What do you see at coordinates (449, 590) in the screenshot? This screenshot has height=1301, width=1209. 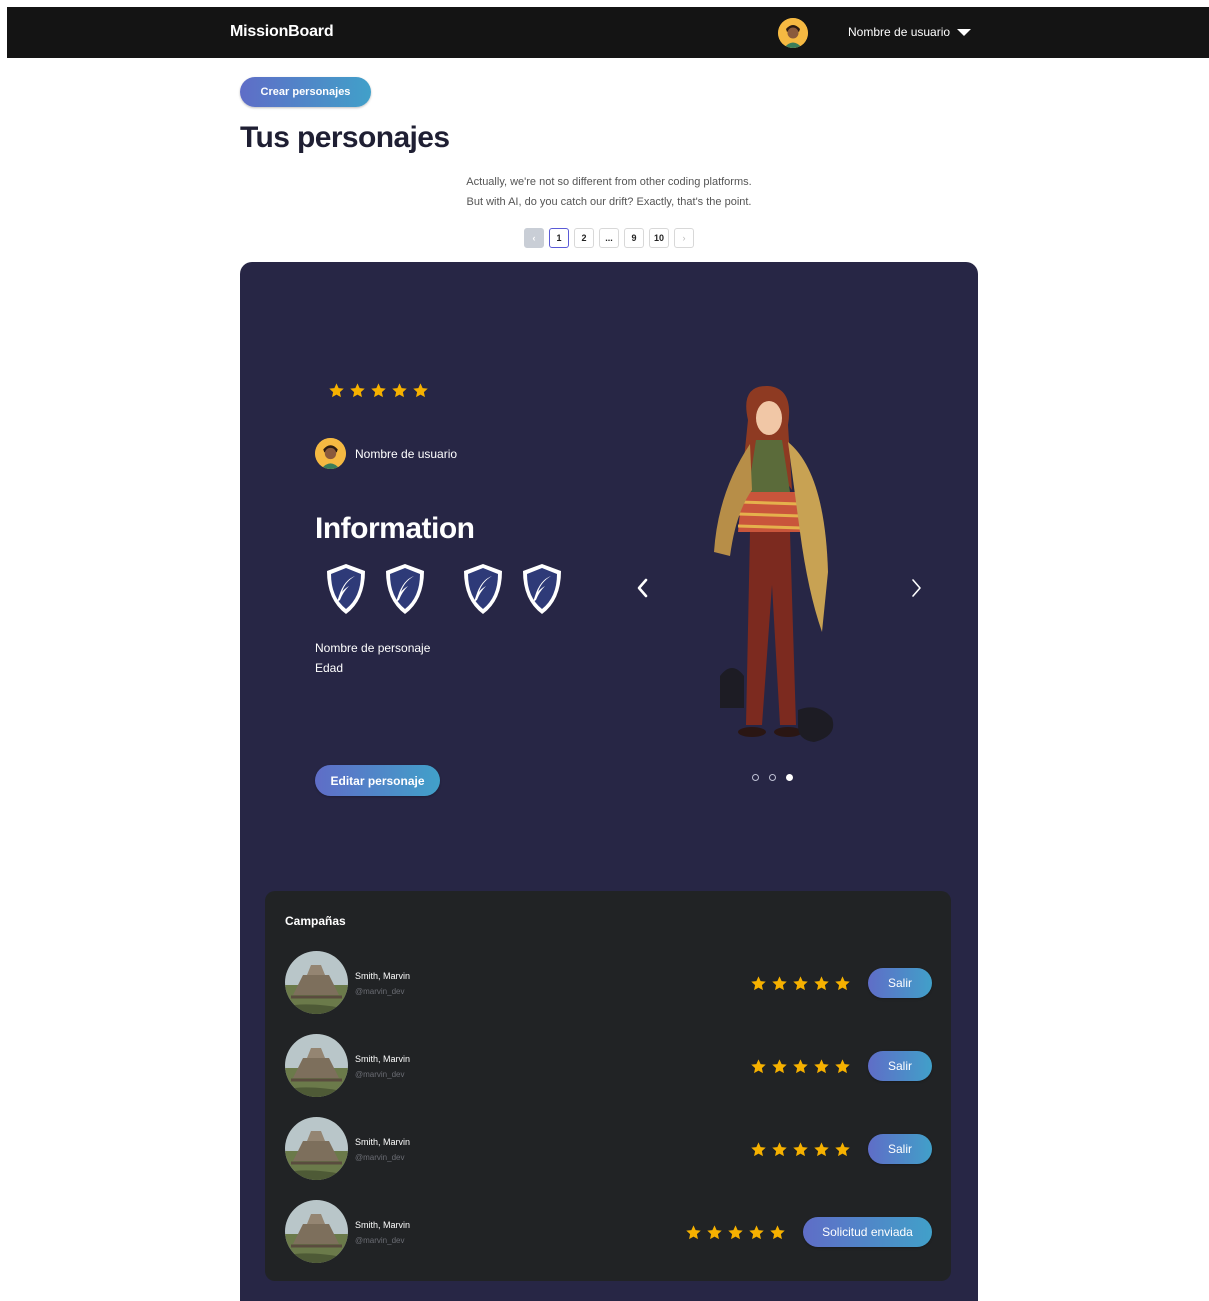 I see `badge-list` at bounding box center [449, 590].